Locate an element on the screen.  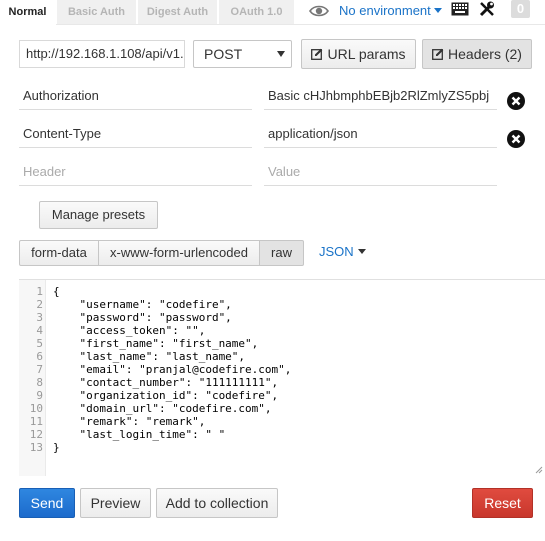
keyboard-icon is located at coordinates (460, 9).